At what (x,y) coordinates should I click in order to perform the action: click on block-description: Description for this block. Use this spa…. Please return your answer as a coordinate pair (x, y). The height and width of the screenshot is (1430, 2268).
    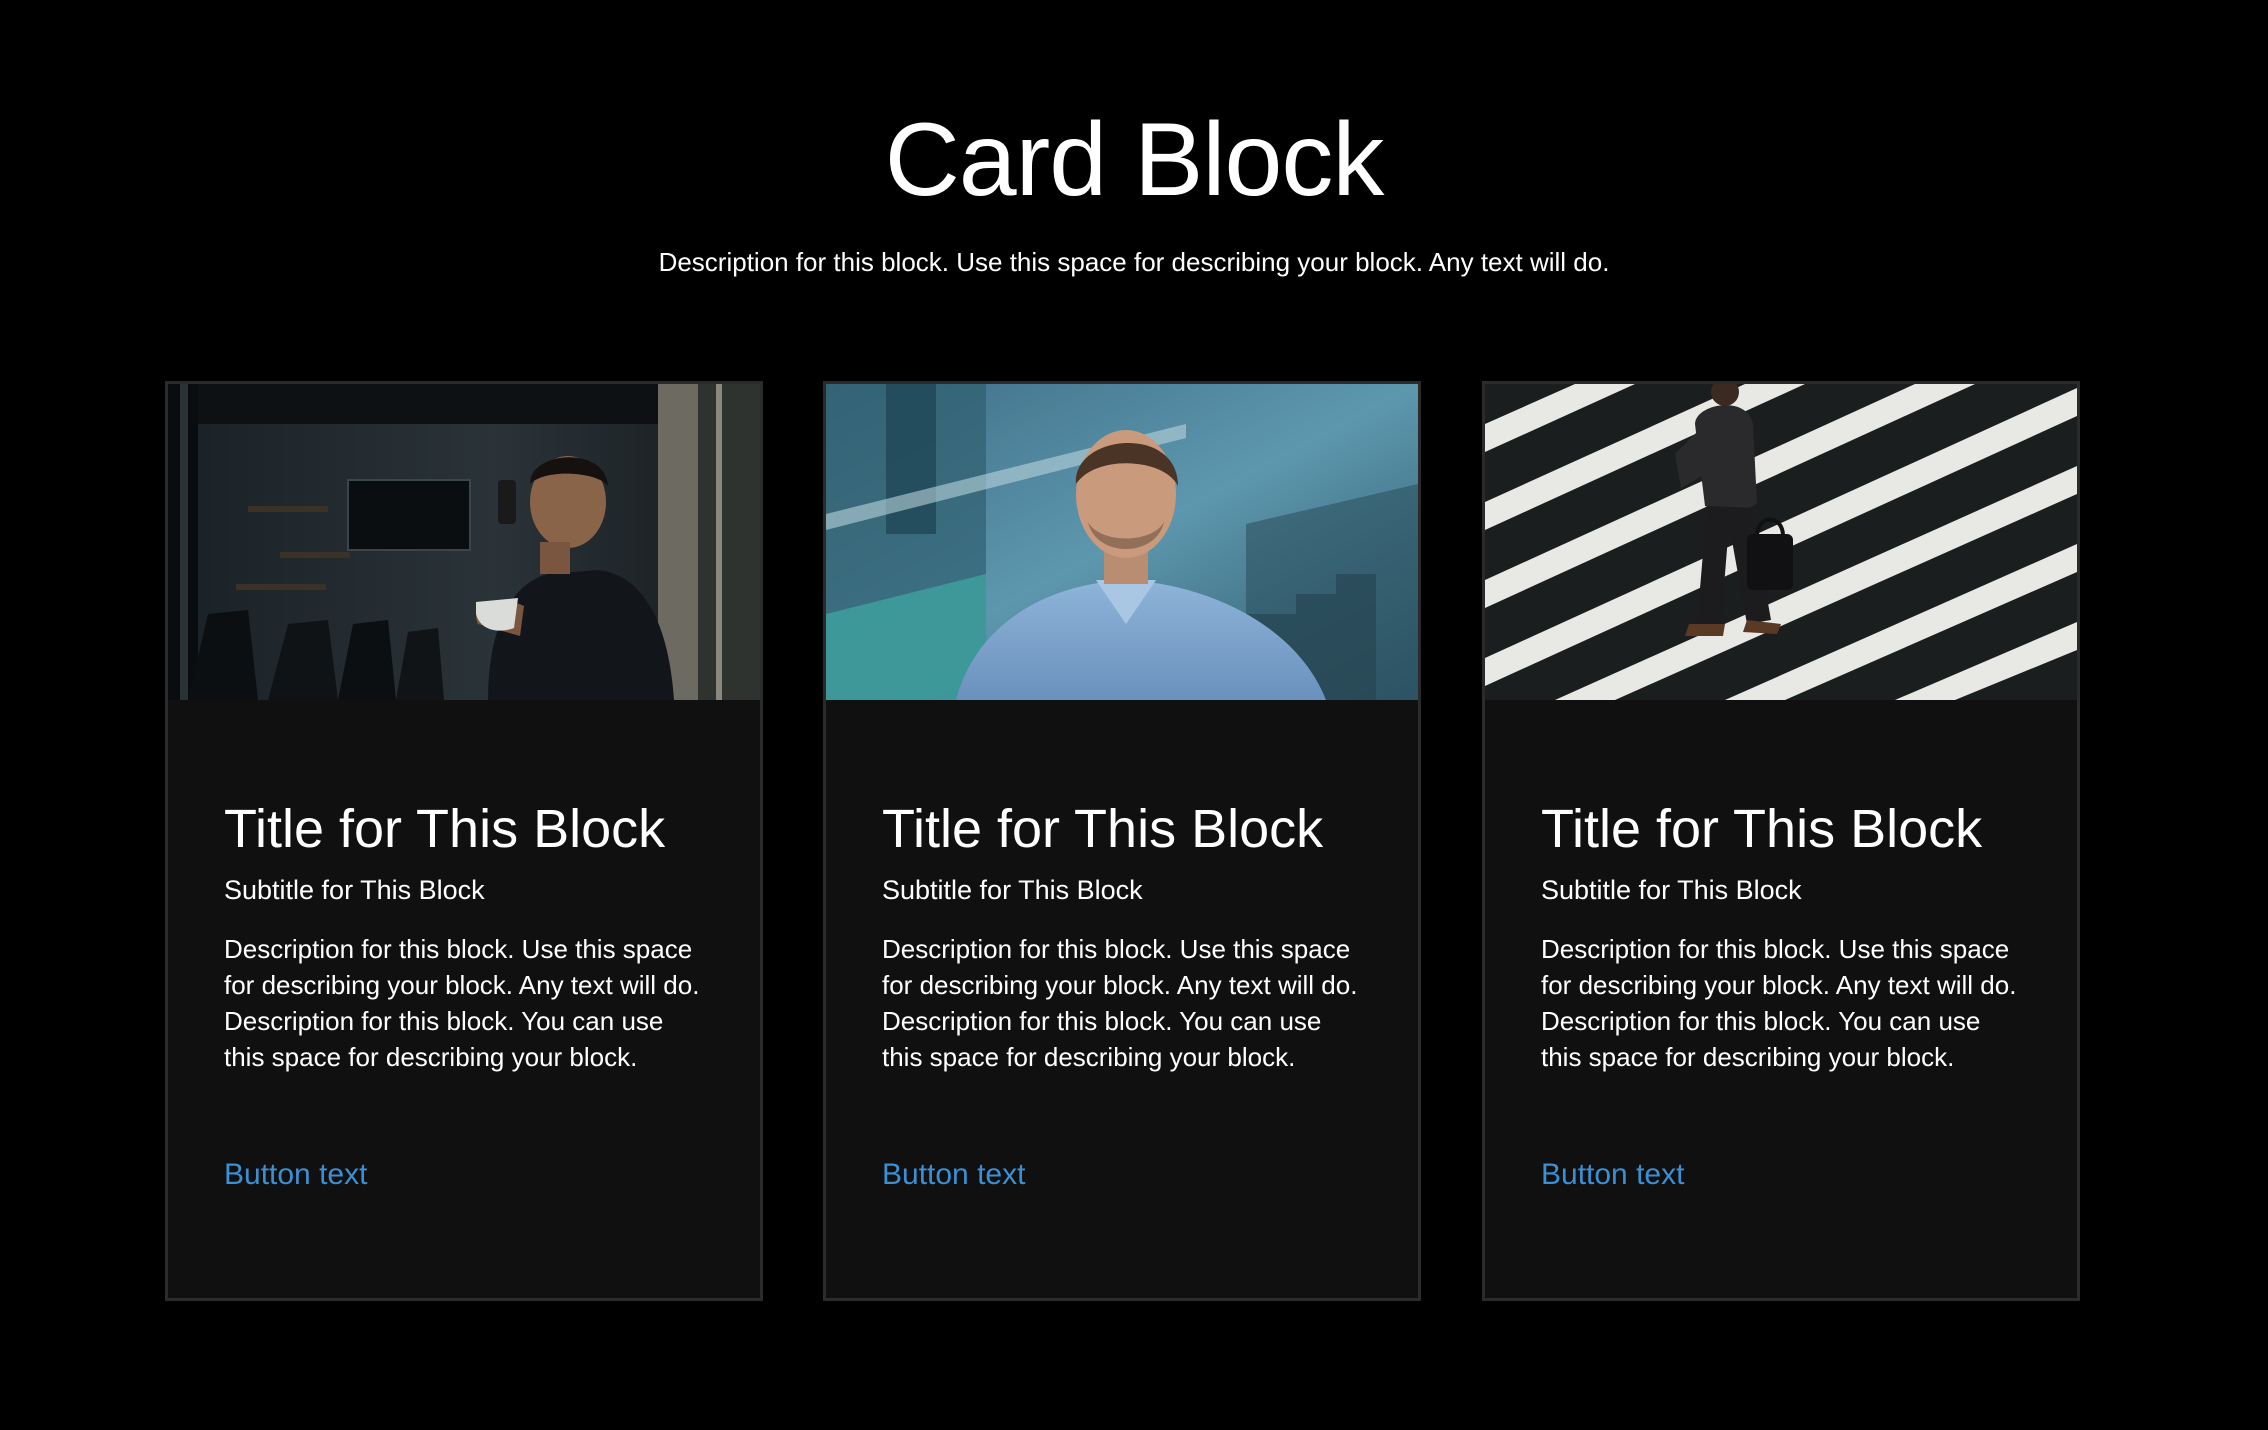
    Looking at the image, I should click on (1134, 262).